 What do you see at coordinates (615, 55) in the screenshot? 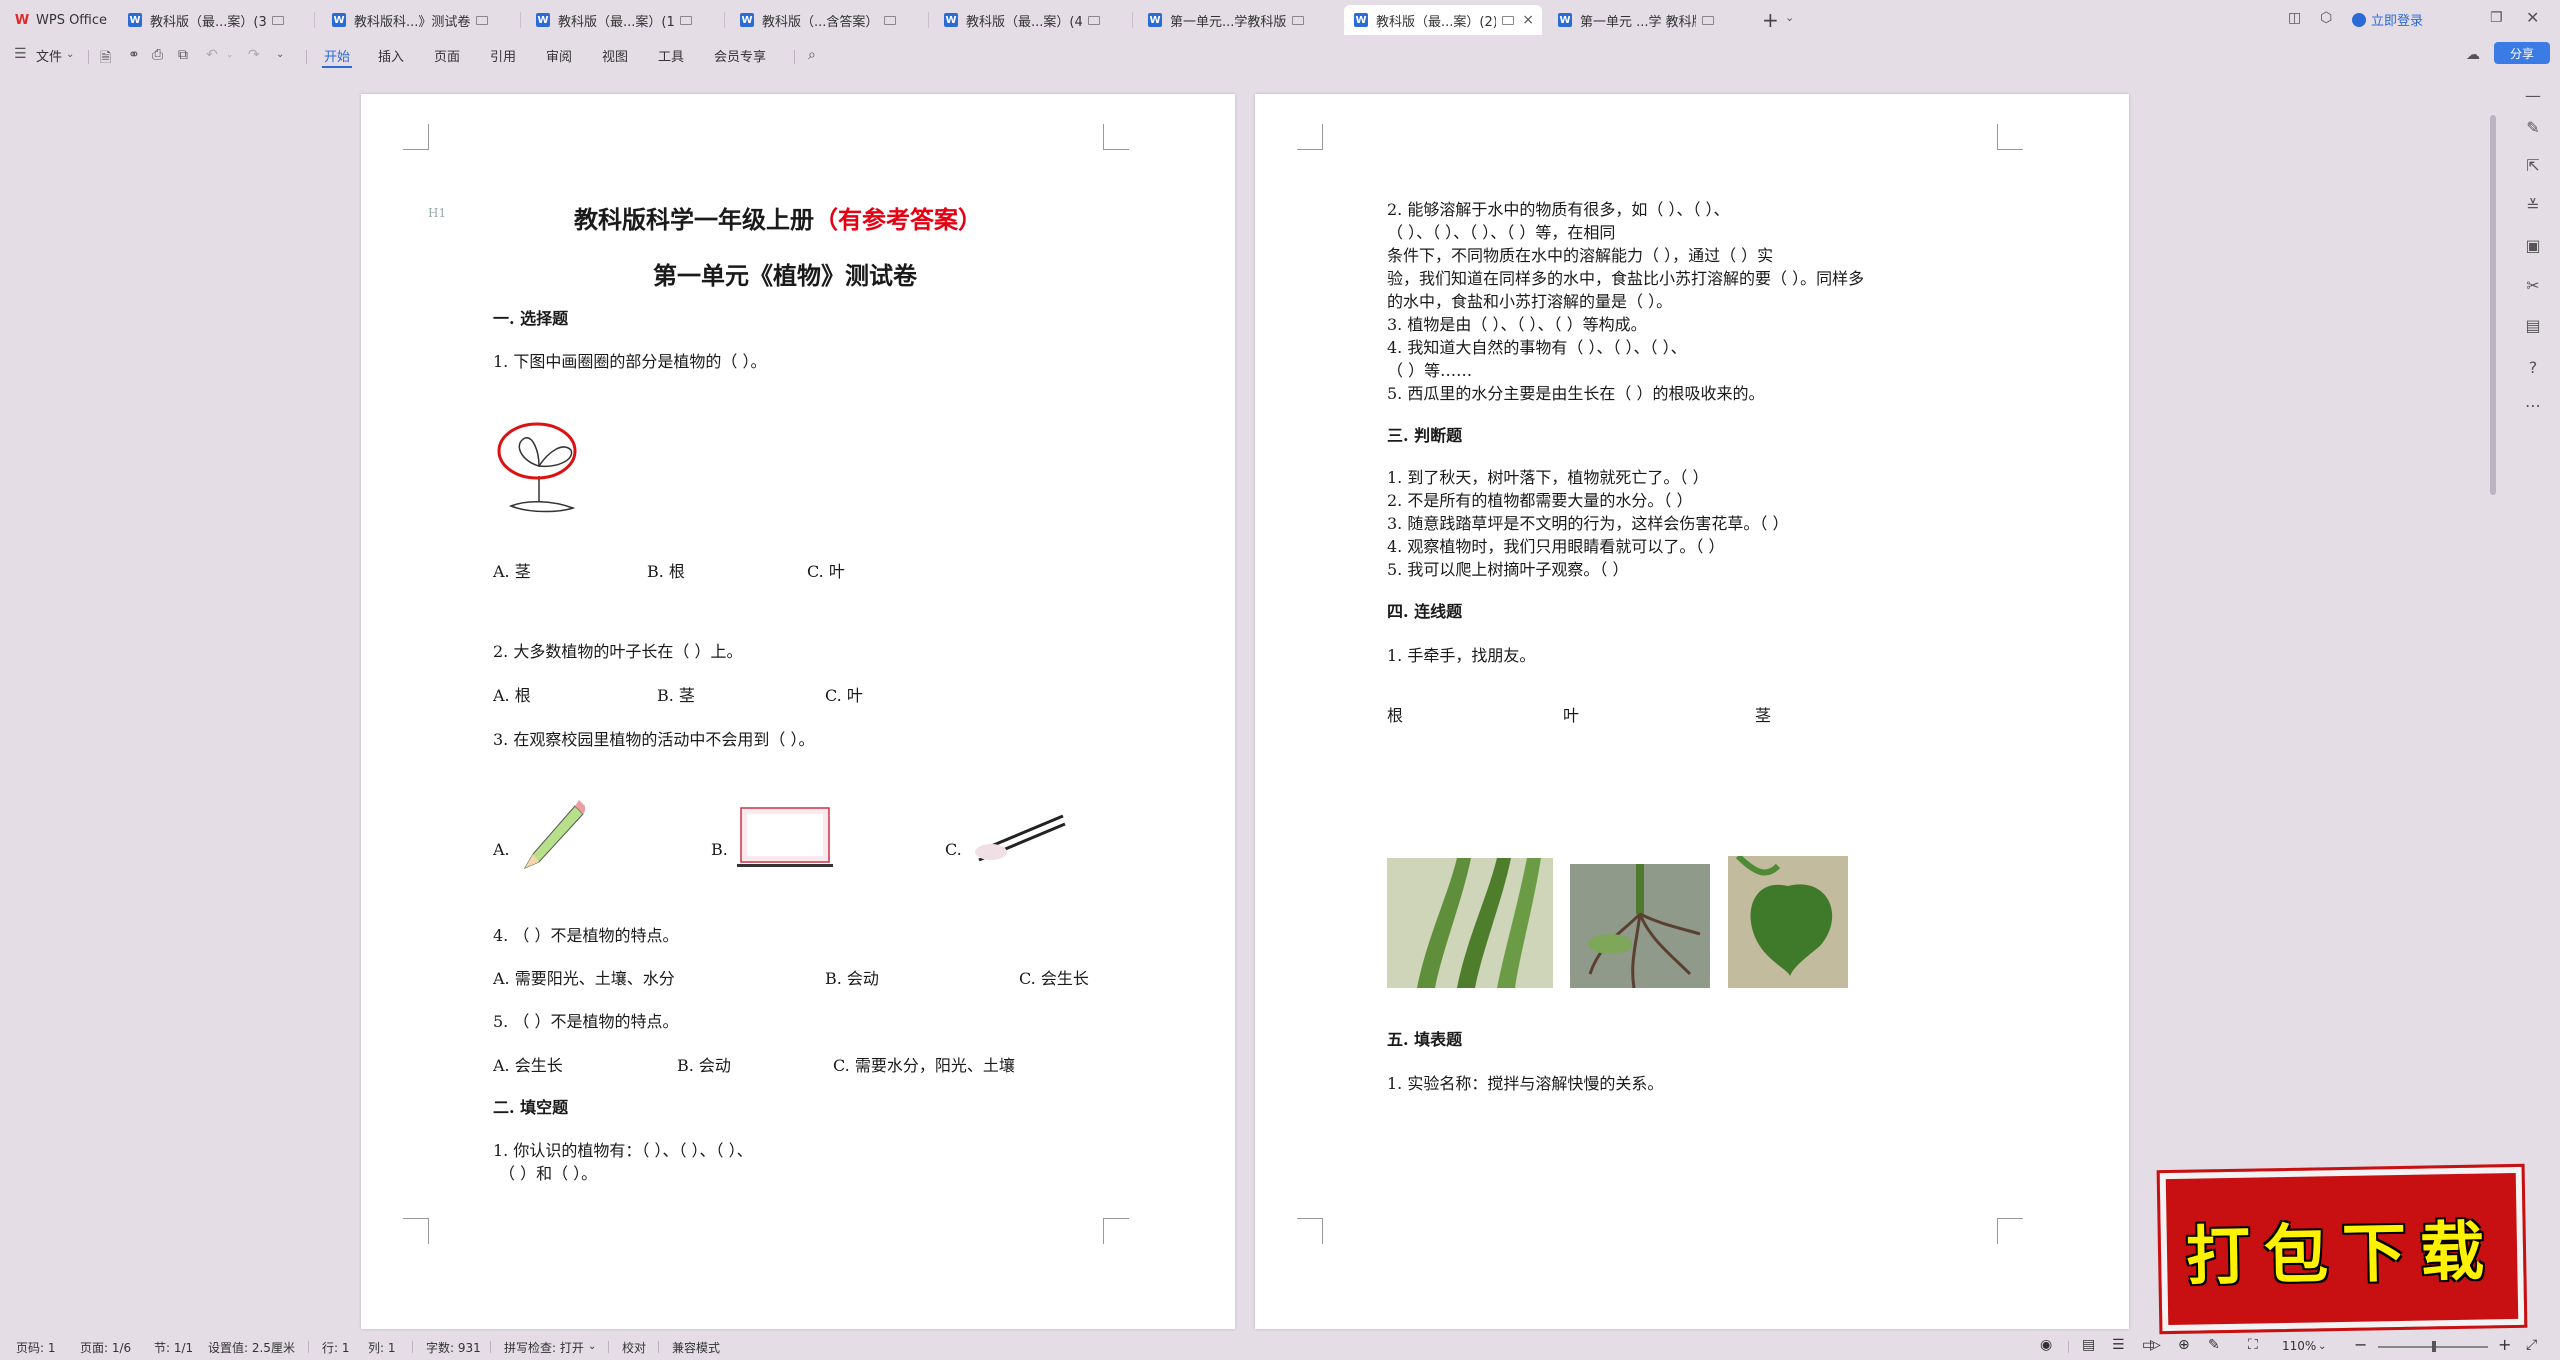
I see `tab-view: 视图` at bounding box center [615, 55].